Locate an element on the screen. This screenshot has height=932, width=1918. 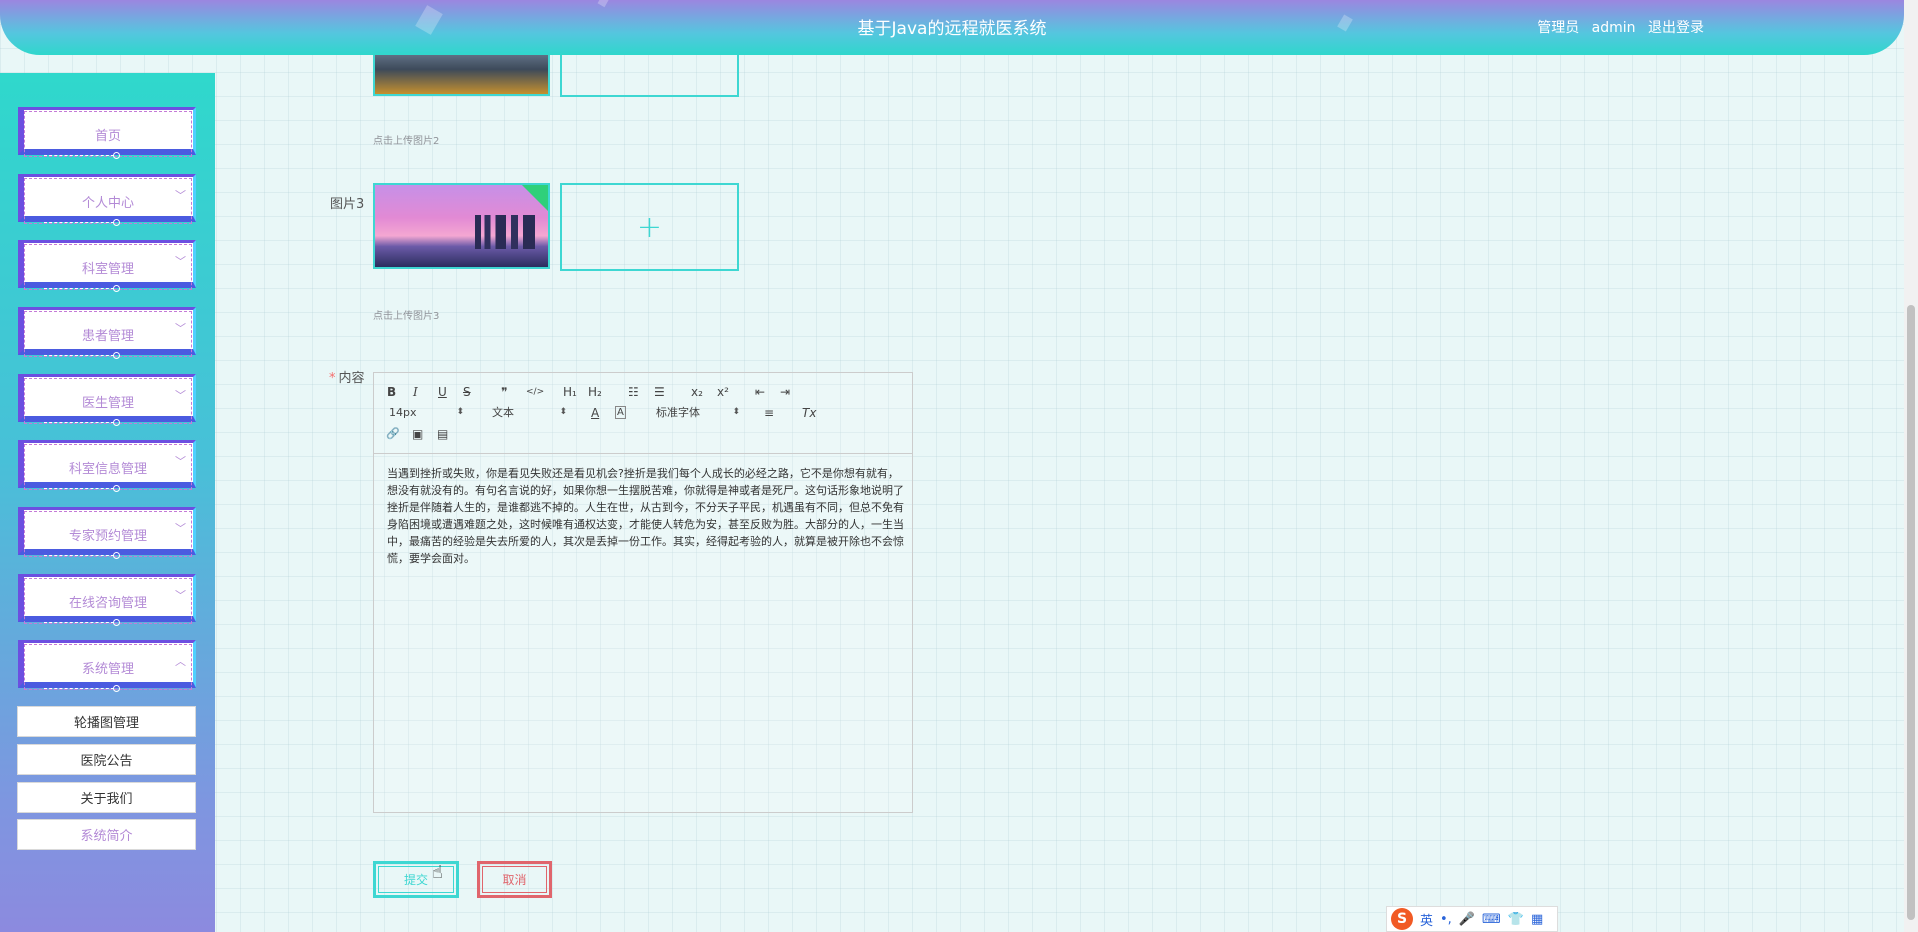
username: admin is located at coordinates (1613, 28).